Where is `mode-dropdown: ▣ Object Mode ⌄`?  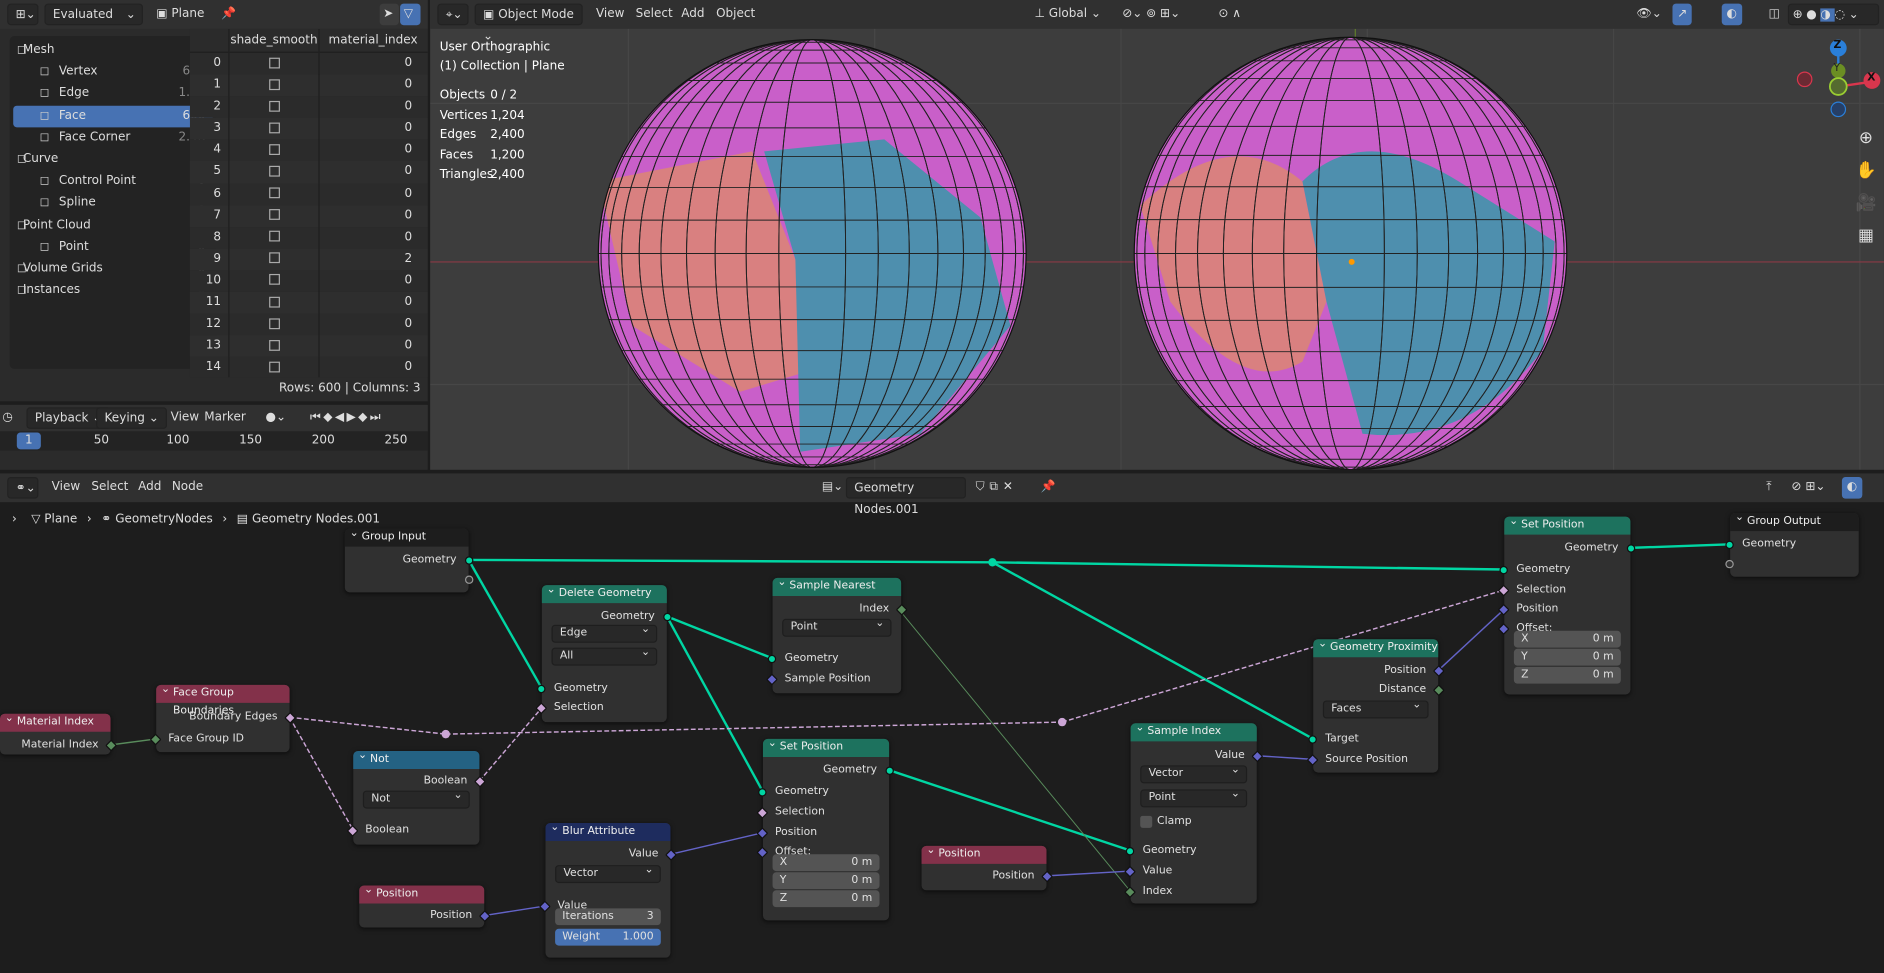 mode-dropdown: ▣ Object Mode ⌄ is located at coordinates (528, 23).